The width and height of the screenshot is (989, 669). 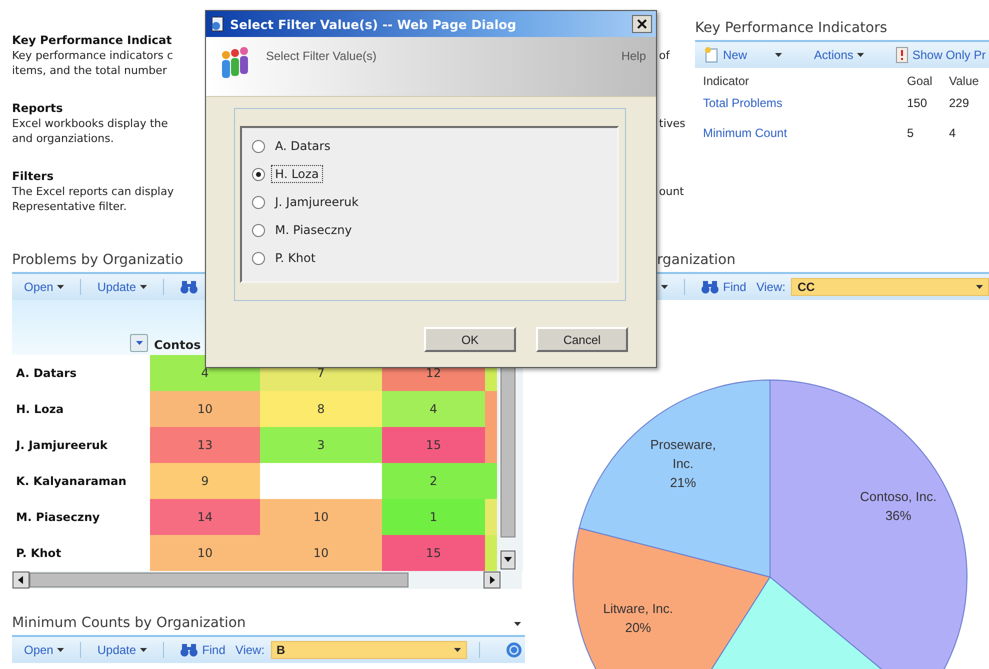 What do you see at coordinates (514, 650) in the screenshot?
I see `help-icon` at bounding box center [514, 650].